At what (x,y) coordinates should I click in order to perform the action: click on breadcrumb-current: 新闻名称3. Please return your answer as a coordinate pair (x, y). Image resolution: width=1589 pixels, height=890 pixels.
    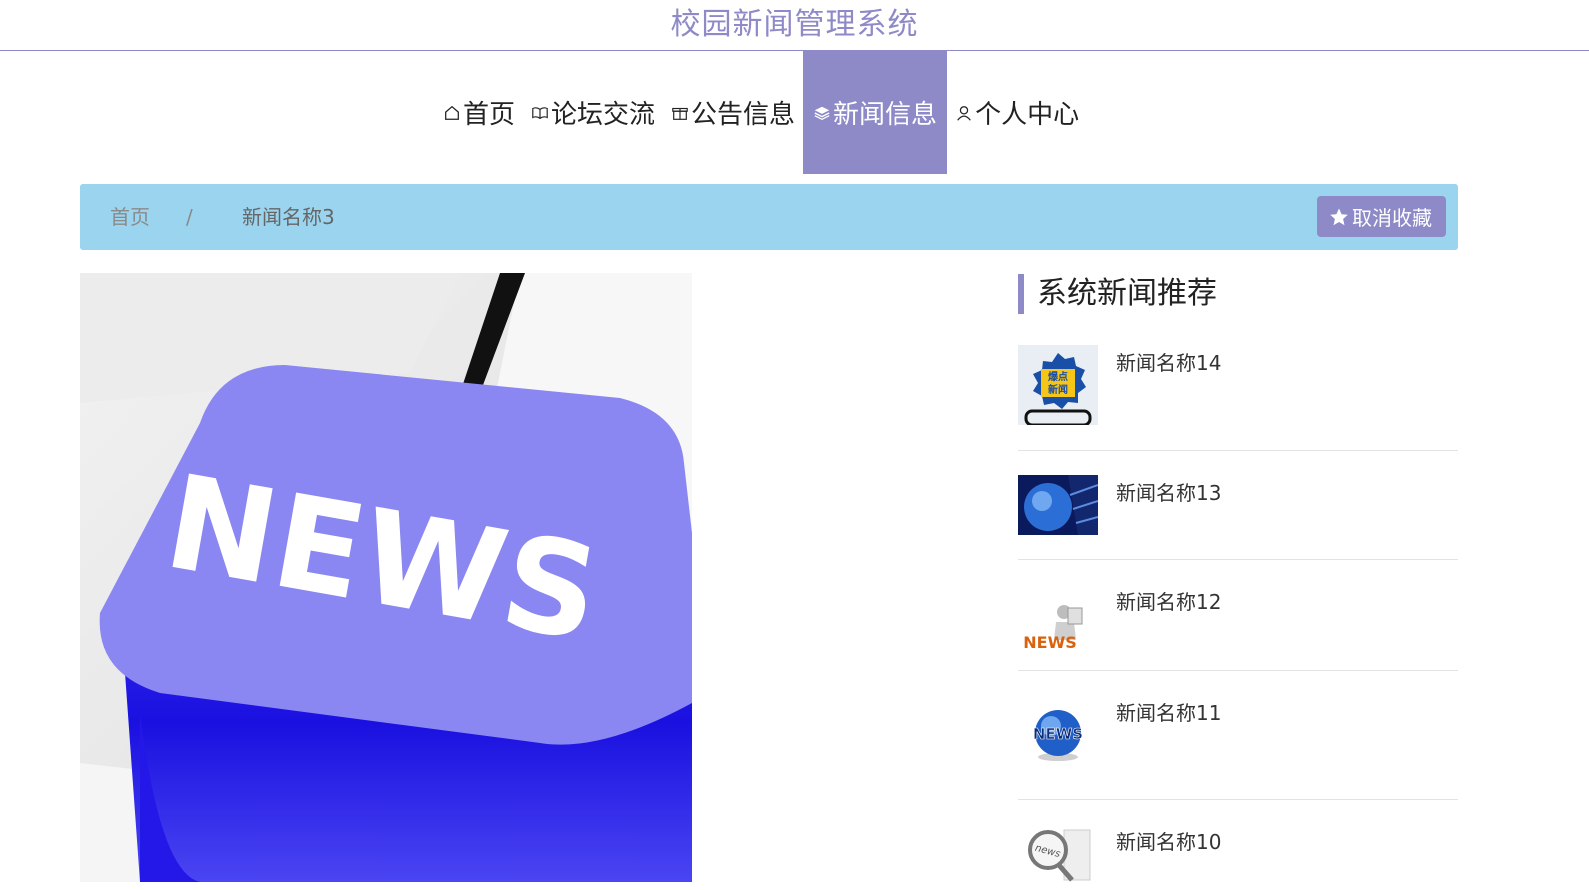
    Looking at the image, I should click on (288, 217).